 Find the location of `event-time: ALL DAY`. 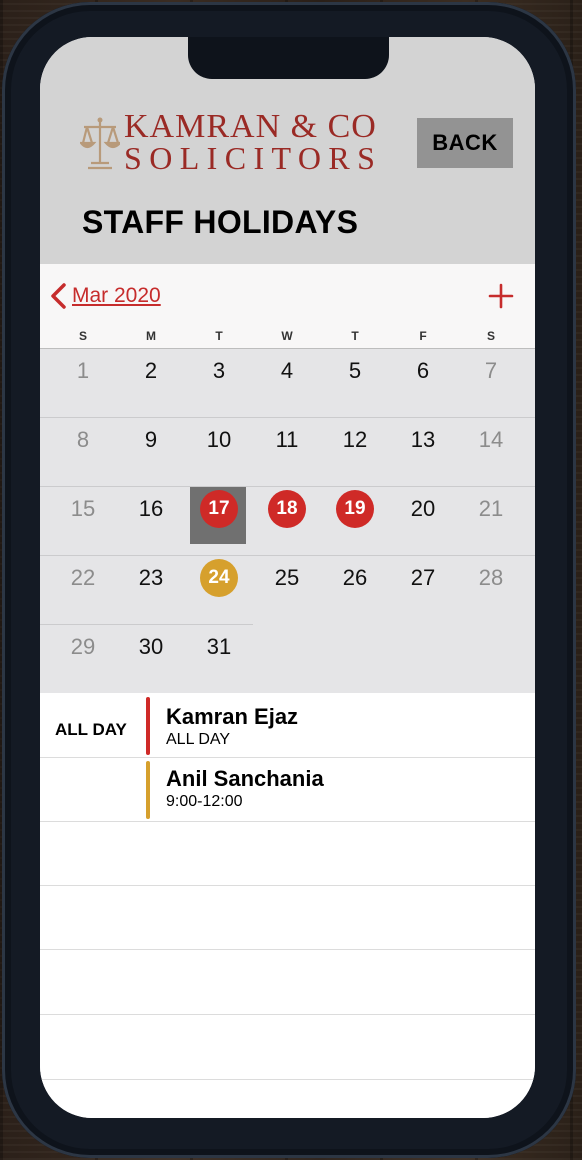

event-time: ALL DAY is located at coordinates (198, 739).